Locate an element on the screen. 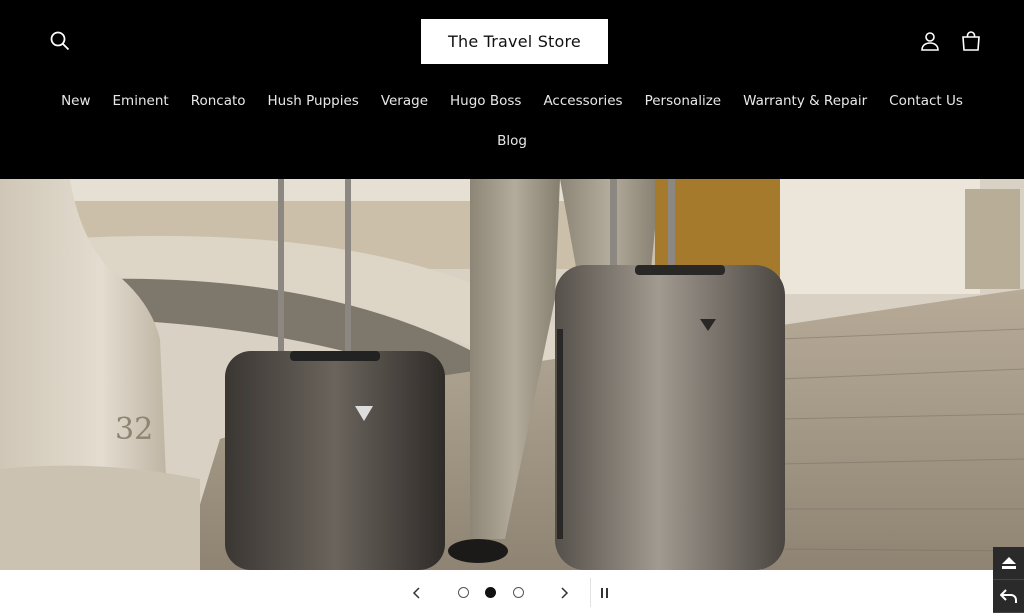 Image resolution: width=1024 pixels, height=615 pixels. eject-icon is located at coordinates (1008, 563).